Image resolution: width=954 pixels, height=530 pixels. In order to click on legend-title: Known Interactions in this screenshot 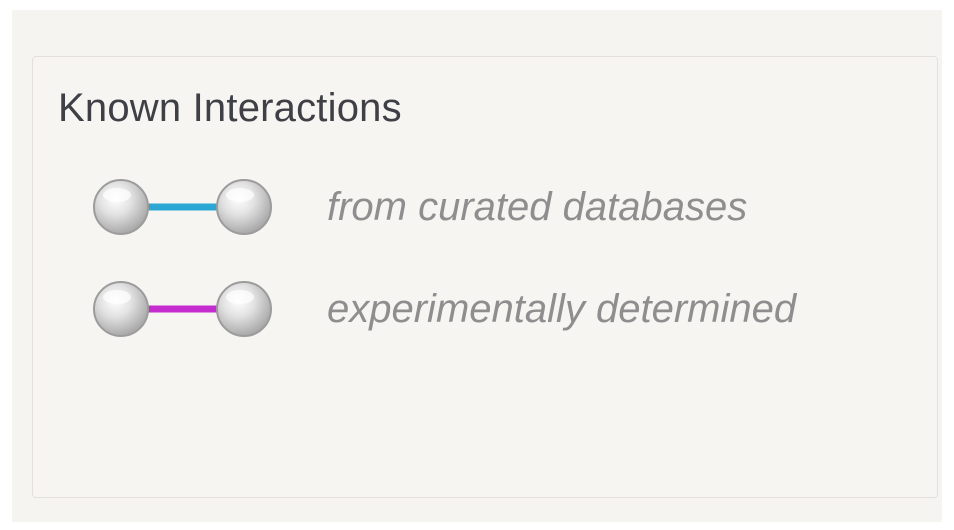, I will do `click(230, 108)`.